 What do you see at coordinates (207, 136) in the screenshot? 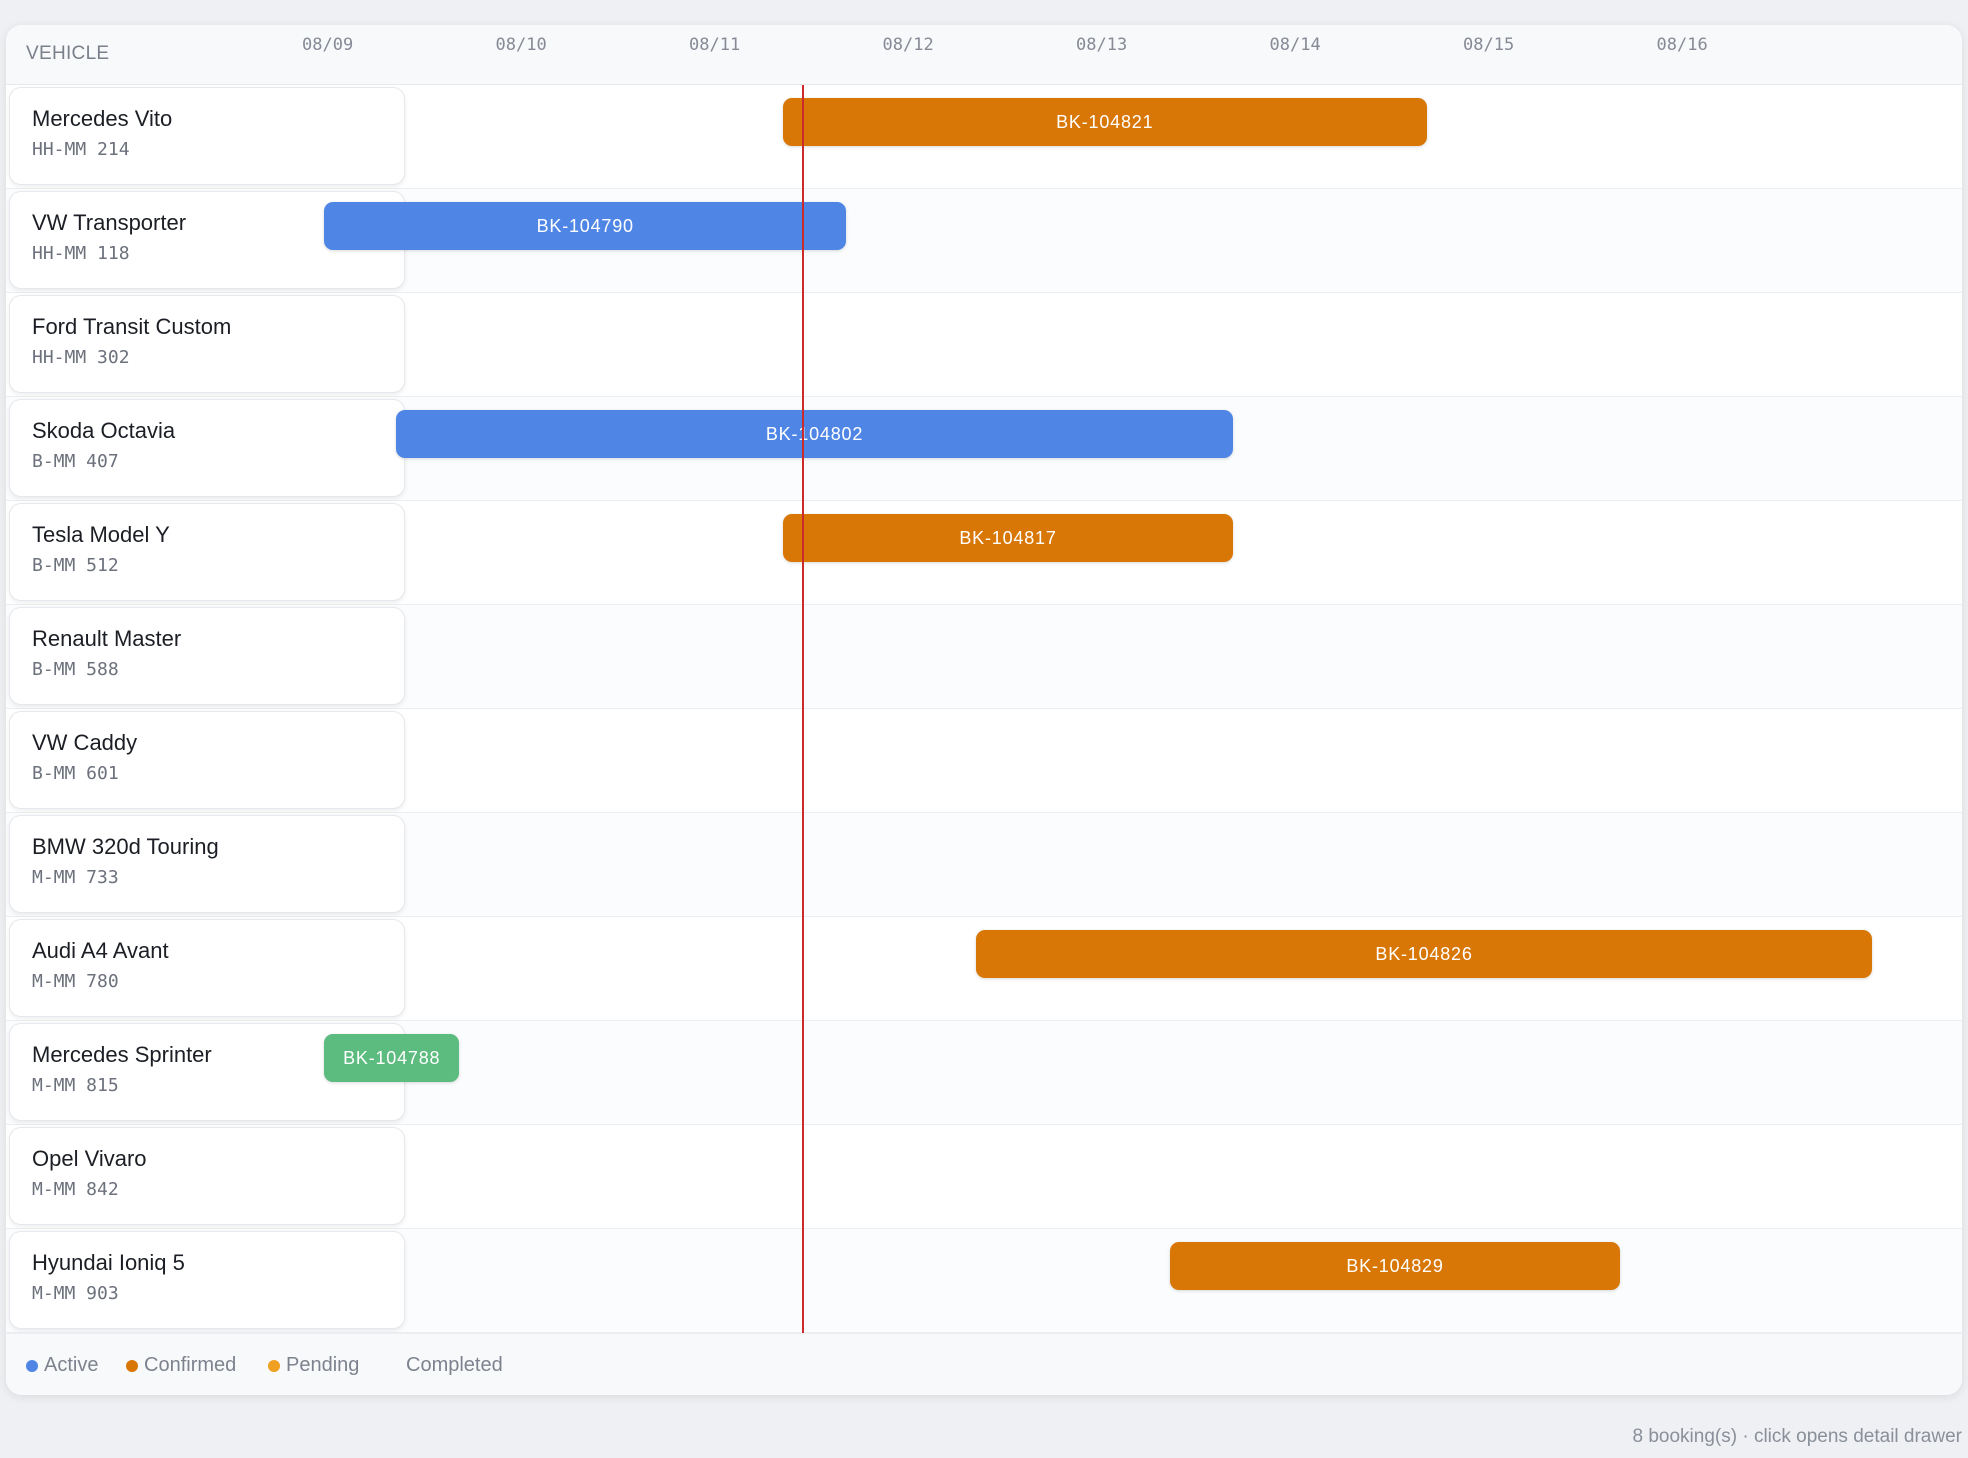
I see `vehicle-card: Mercedes Vito HH-MM 214` at bounding box center [207, 136].